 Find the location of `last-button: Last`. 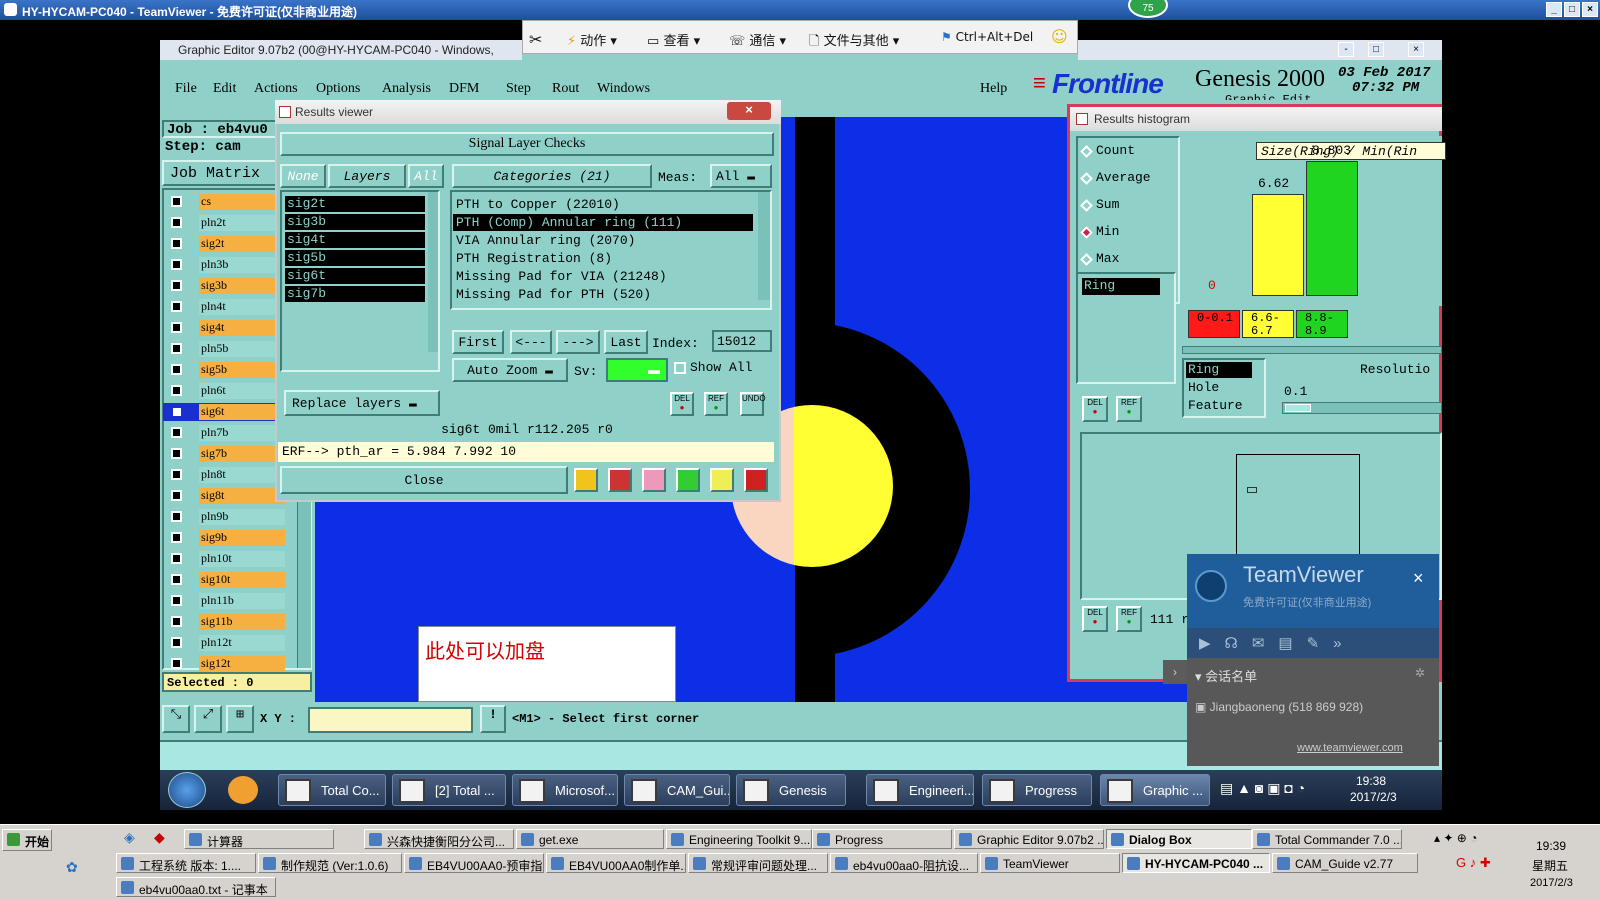

last-button: Last is located at coordinates (626, 342).